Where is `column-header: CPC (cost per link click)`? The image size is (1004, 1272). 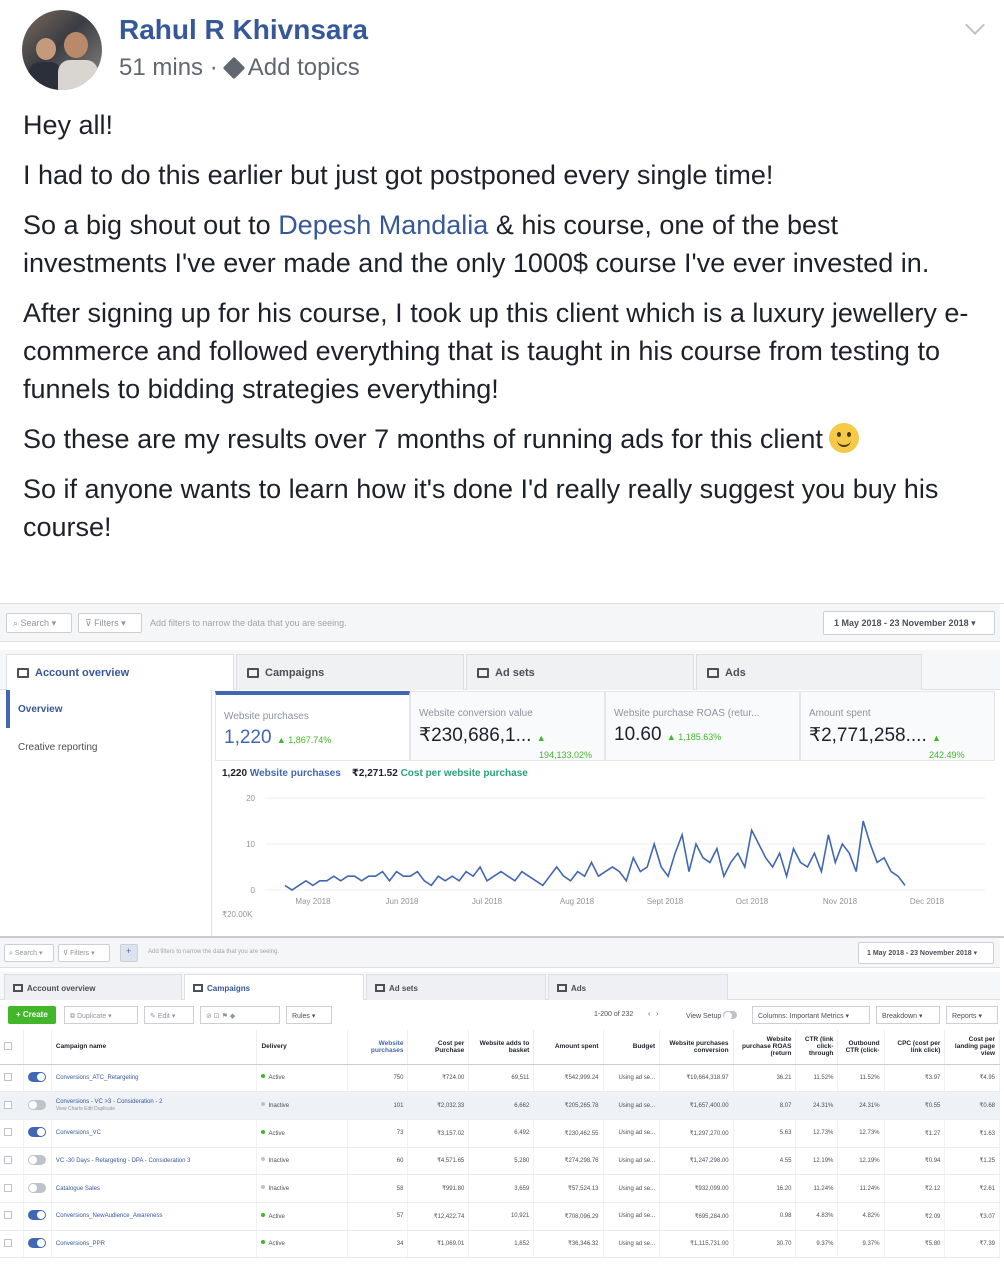
column-header: CPC (cost per link click) is located at coordinates (915, 1047).